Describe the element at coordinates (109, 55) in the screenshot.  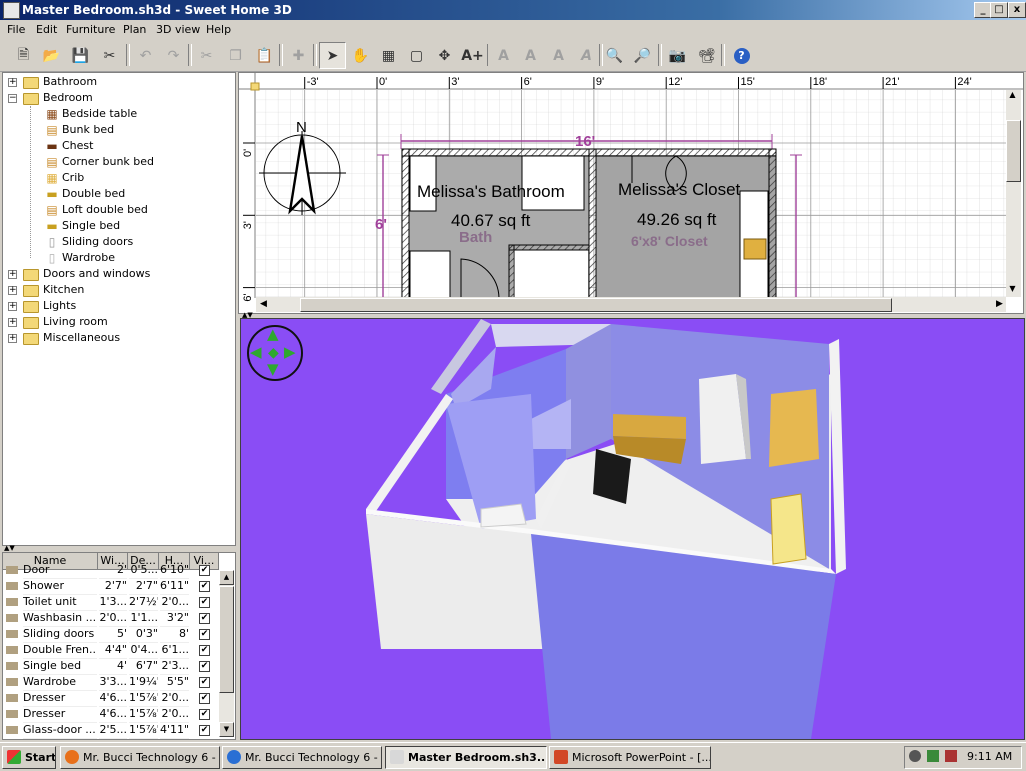
I see `preferences-icon: ✂` at that location.